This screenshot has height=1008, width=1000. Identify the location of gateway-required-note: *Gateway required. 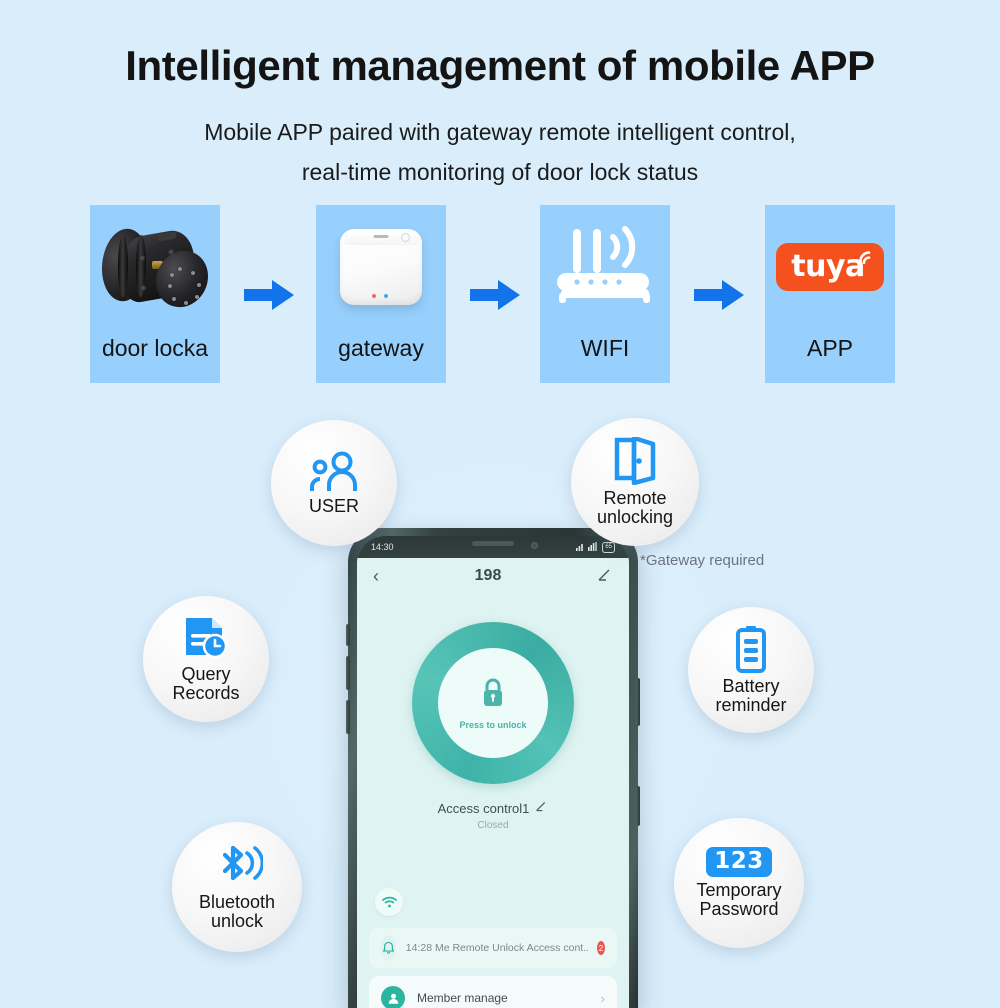
(702, 560).